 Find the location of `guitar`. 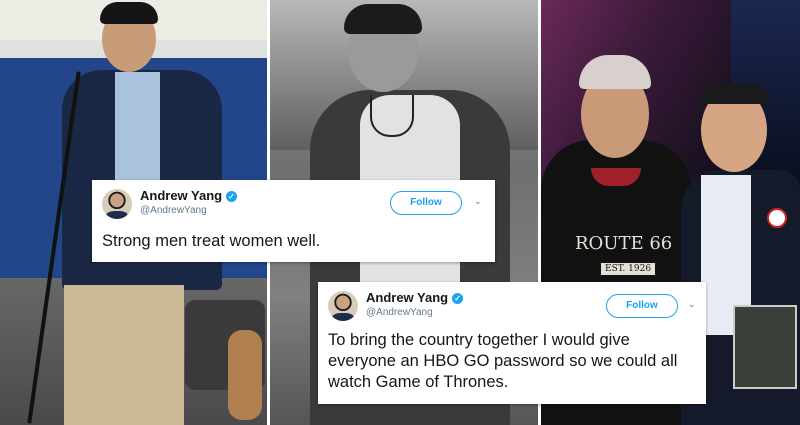

guitar is located at coordinates (245, 375).